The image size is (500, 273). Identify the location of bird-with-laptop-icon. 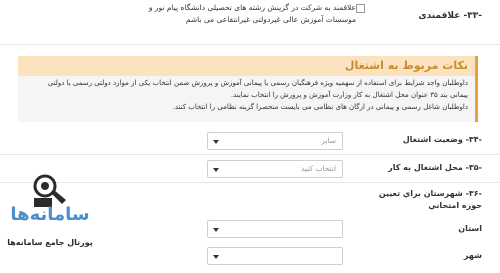
(49, 190).